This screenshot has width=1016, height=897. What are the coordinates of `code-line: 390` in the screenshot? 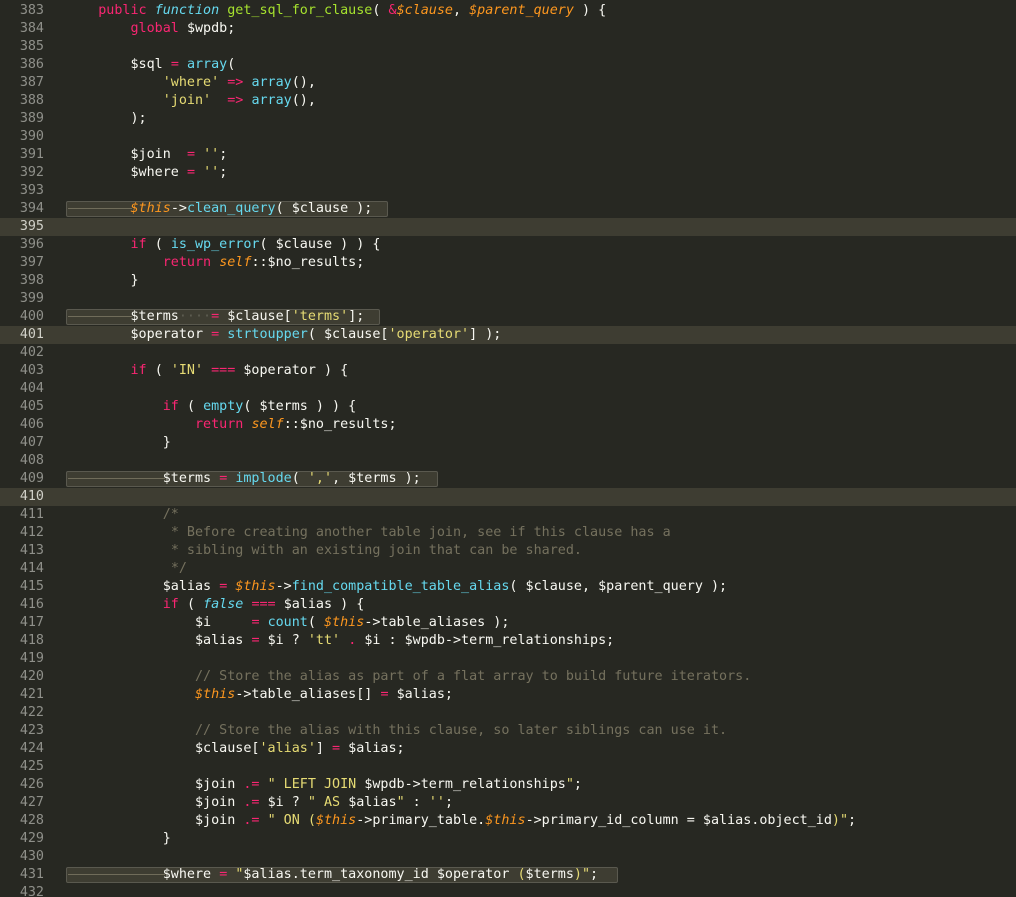 It's located at (508, 137).